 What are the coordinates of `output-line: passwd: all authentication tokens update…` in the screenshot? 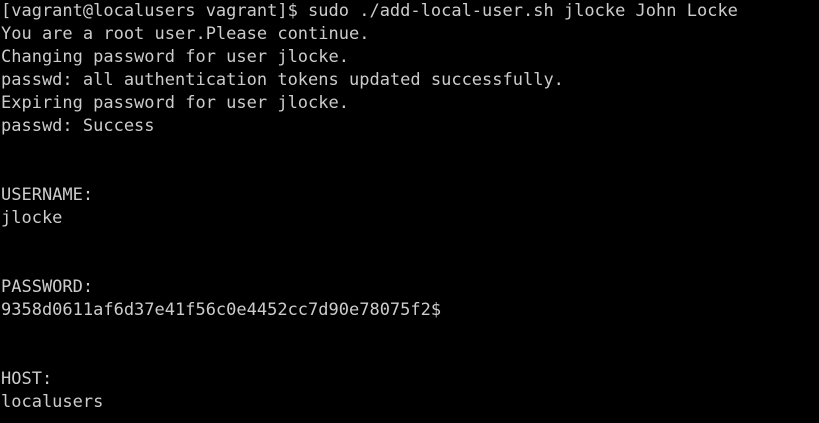 It's located at (282, 80).